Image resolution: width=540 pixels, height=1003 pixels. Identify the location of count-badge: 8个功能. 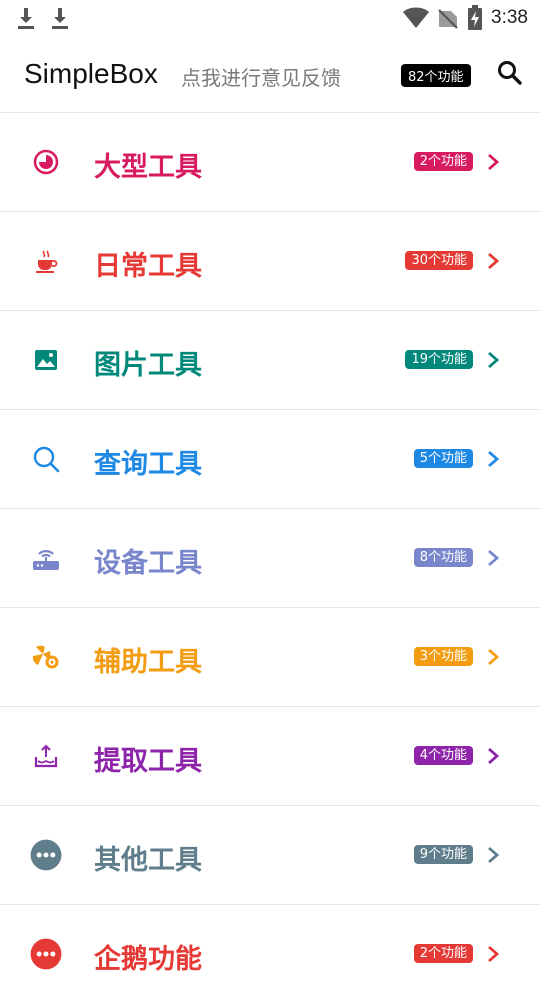
(443, 557).